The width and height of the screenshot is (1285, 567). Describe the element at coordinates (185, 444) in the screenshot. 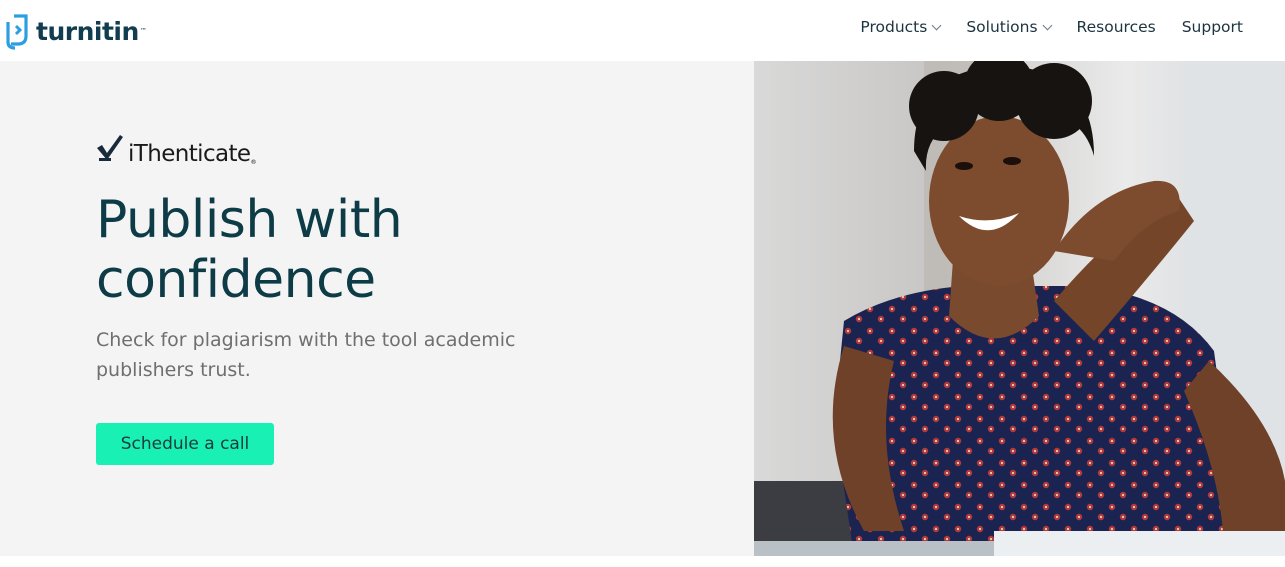

I see `schedule-call-button: Schedule a call` at that location.